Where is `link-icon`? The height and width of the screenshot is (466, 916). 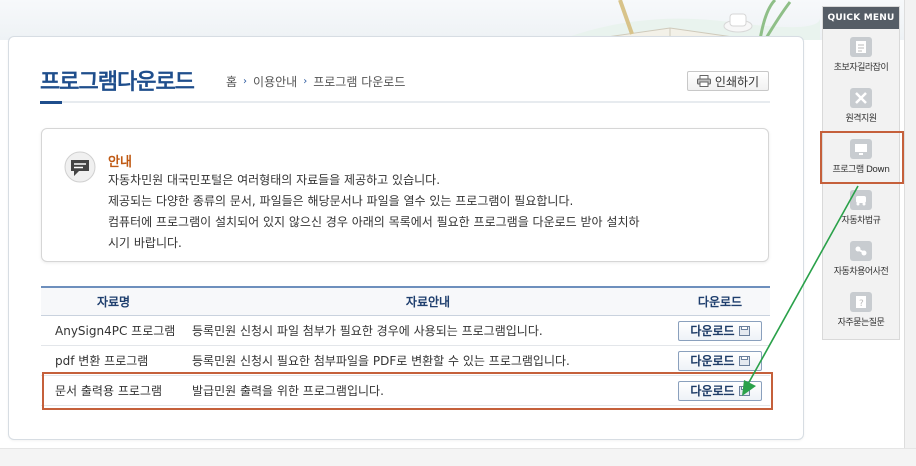 link-icon is located at coordinates (861, 250).